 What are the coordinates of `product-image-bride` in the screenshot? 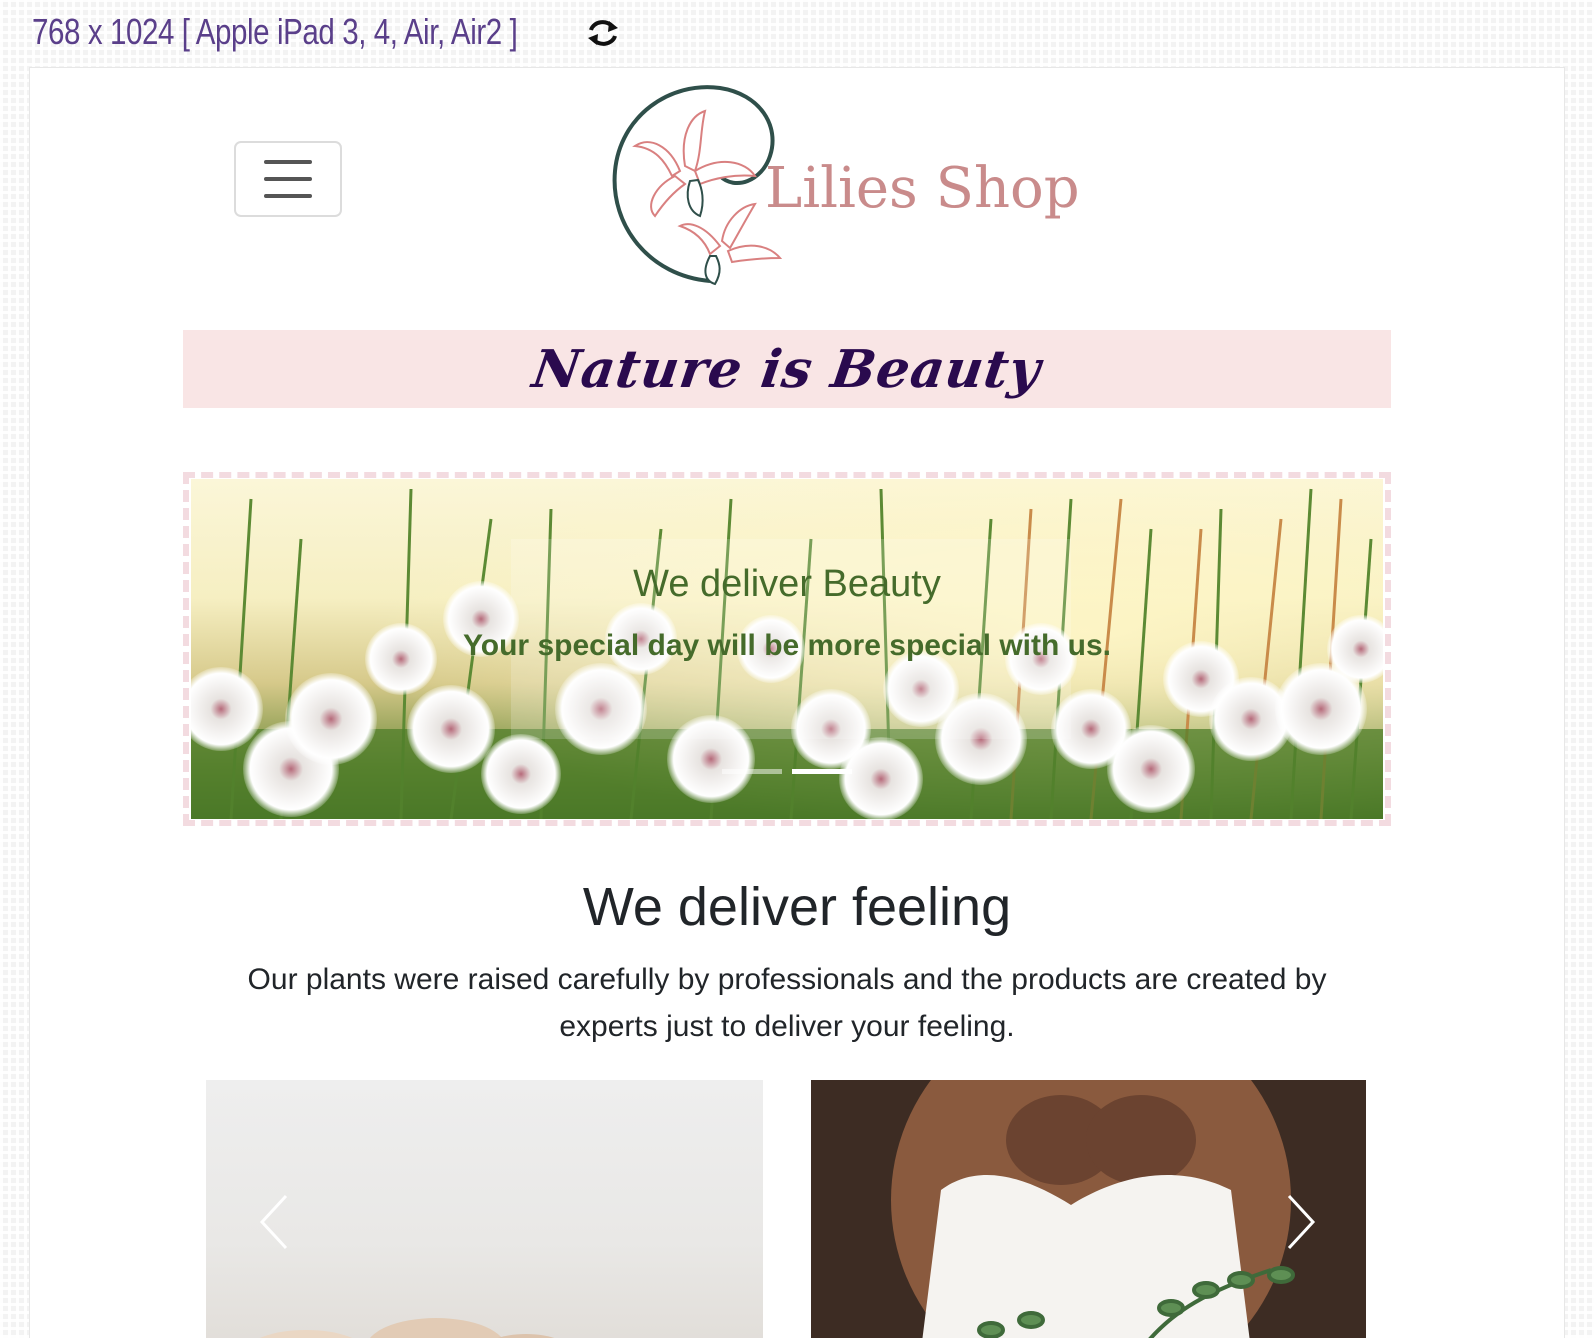 It's located at (1088, 1209).